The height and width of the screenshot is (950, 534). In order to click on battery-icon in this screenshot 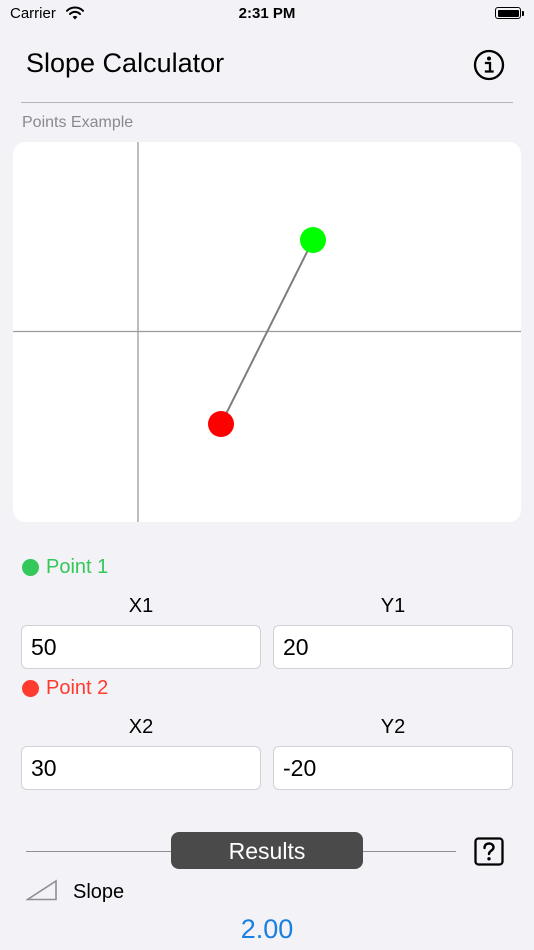, I will do `click(508, 13)`.